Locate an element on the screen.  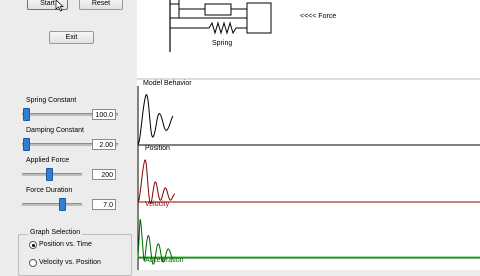
force-label: <<<< Force is located at coordinates (318, 16).